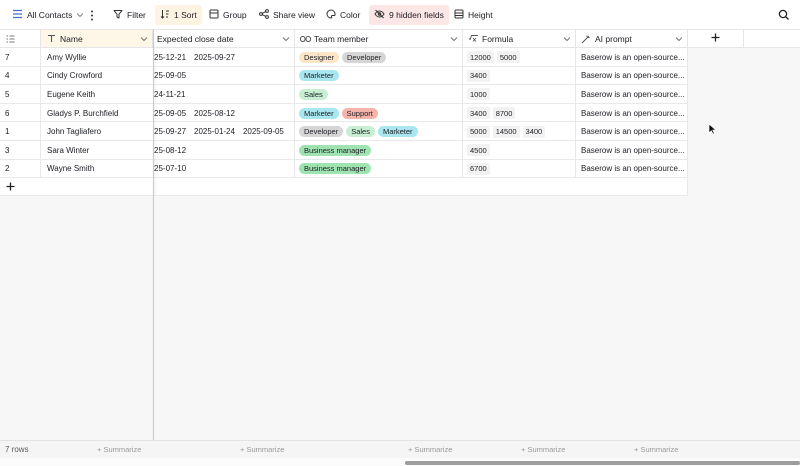 The width and height of the screenshot is (800, 466). What do you see at coordinates (48, 15) in the screenshot?
I see `view-selector: All Contacts` at bounding box center [48, 15].